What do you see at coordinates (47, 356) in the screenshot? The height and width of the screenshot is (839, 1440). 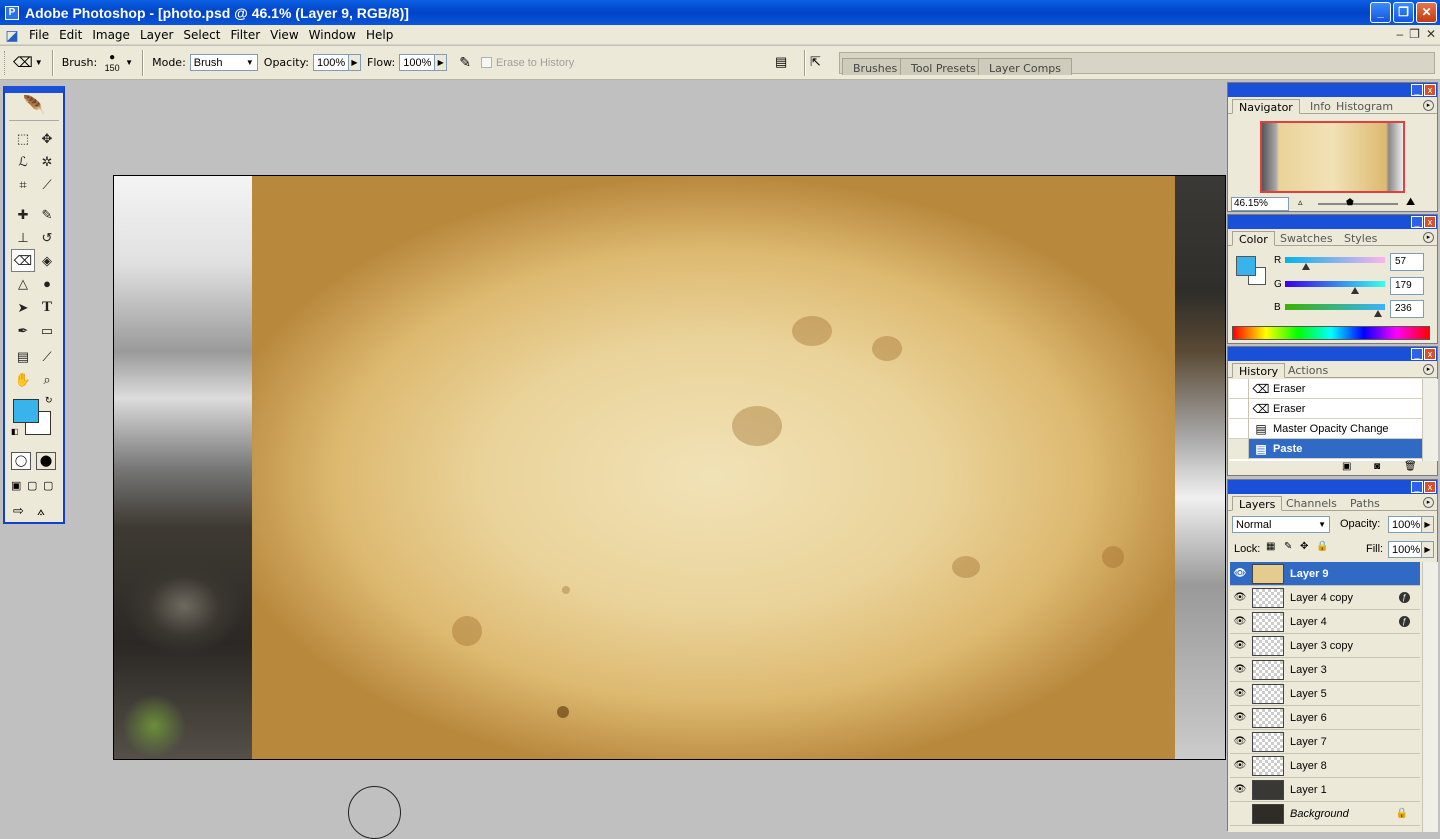 I see `eyedropper-tool-icon: ⟋` at bounding box center [47, 356].